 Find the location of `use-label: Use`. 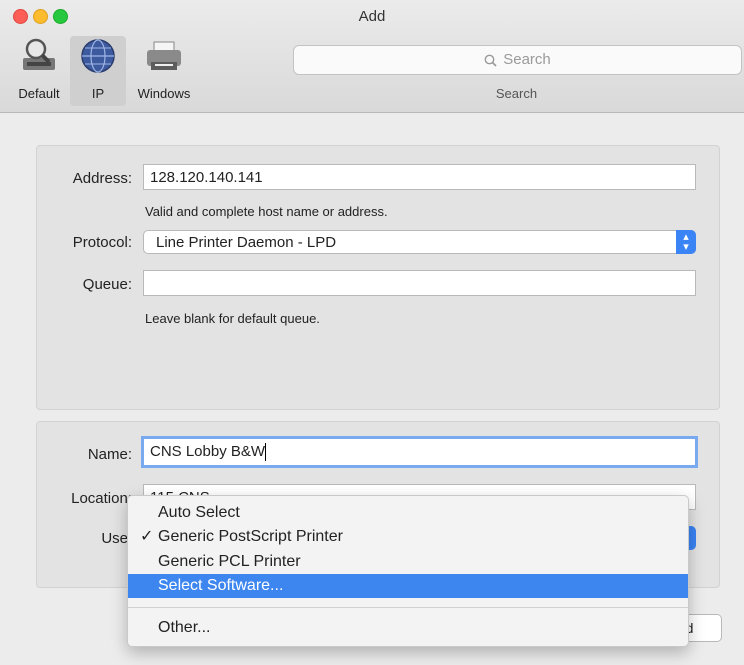

use-label: Use is located at coordinates (114, 538).